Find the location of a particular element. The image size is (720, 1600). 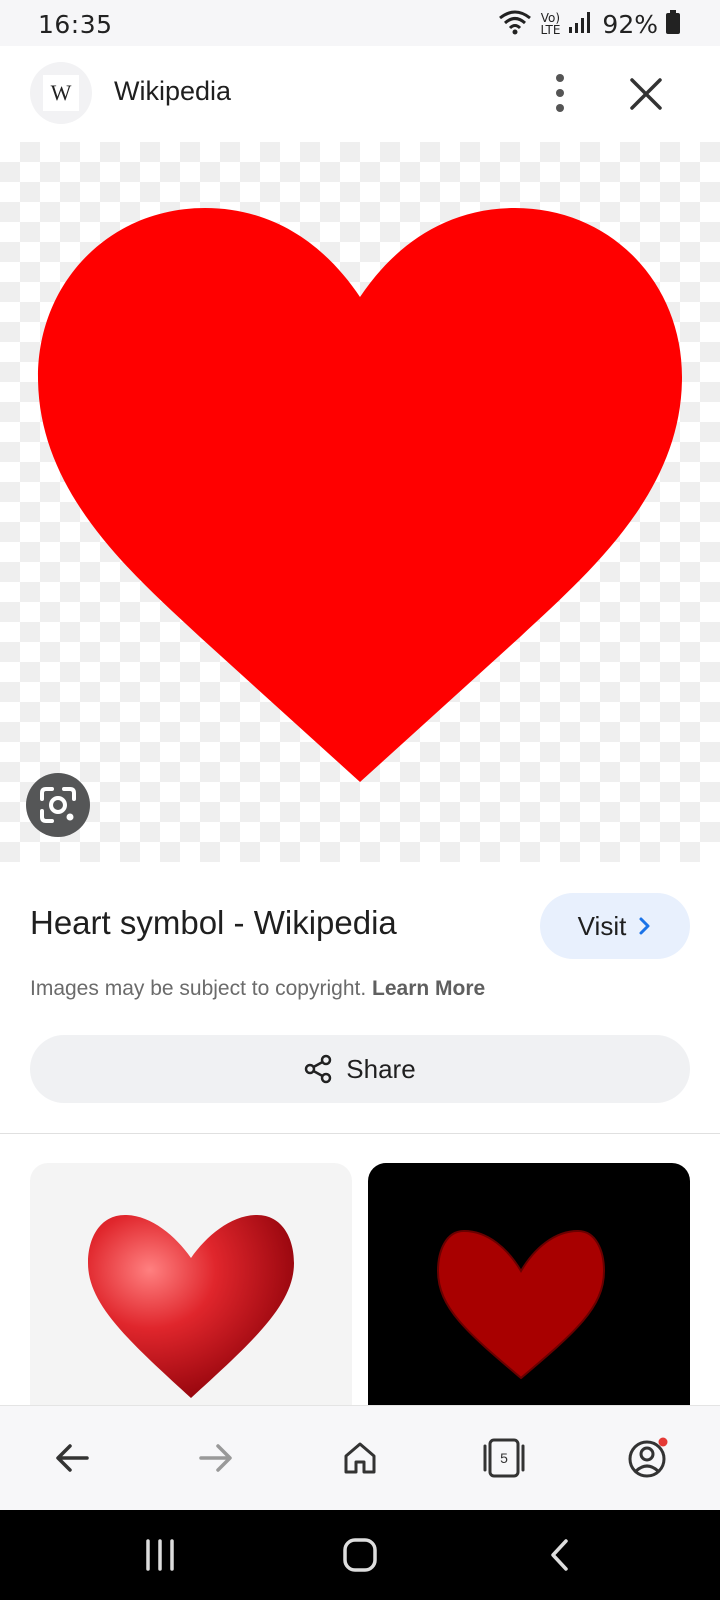

wikipedia-logo-icon: W is located at coordinates (61, 93).